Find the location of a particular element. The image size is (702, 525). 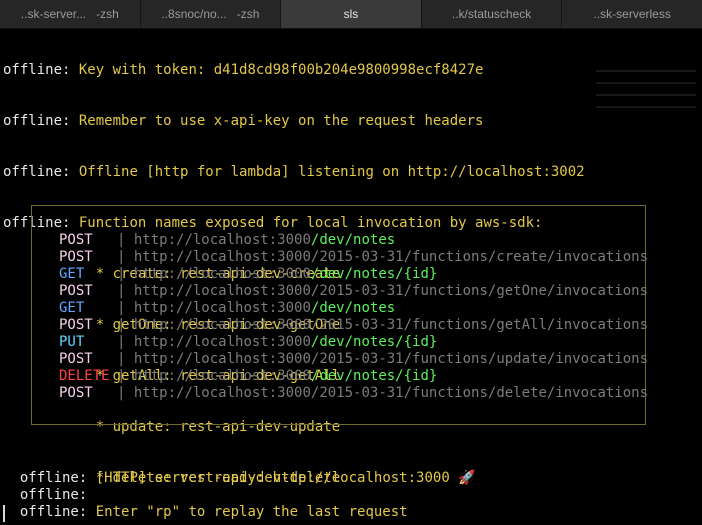

route-path: /2015-03-31/functions/getAll/invocations is located at coordinates (479, 325).